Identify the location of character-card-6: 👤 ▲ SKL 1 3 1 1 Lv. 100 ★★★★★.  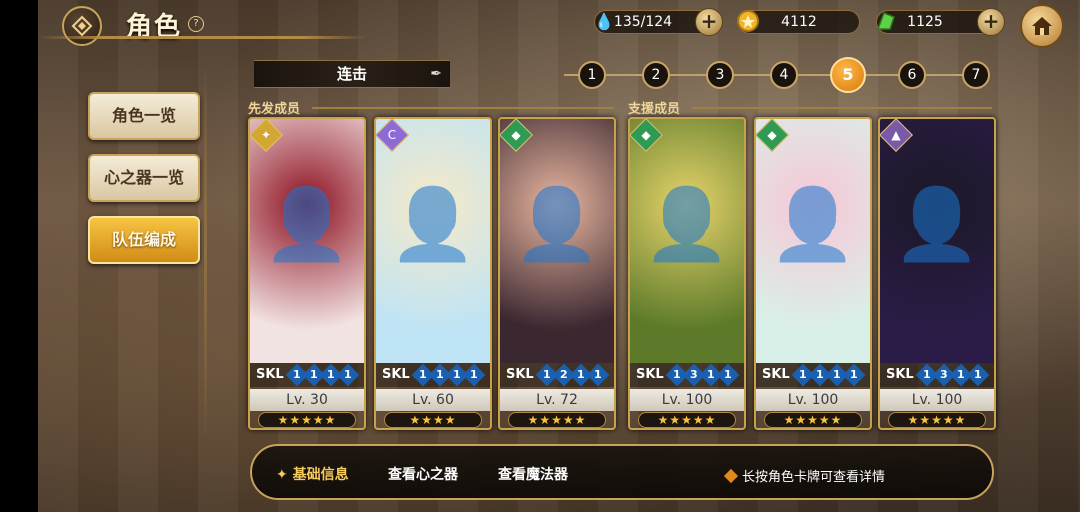
(937, 273).